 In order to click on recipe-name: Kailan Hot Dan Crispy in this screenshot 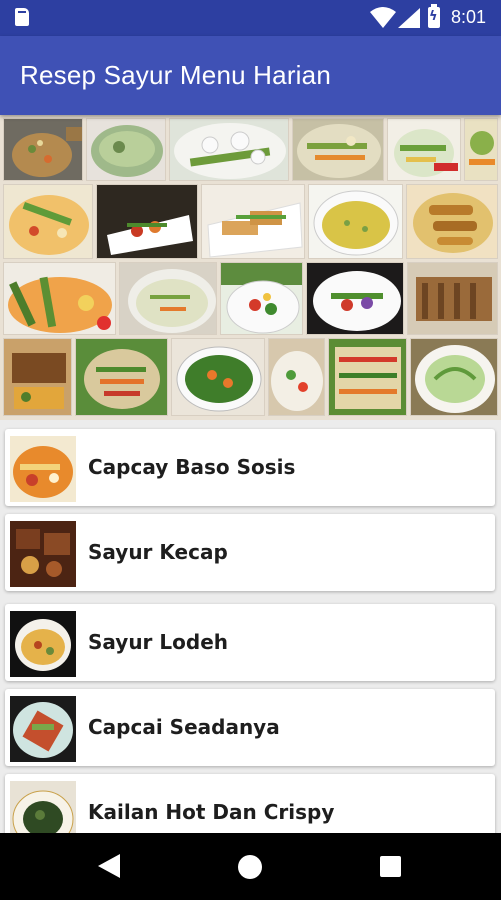, I will do `click(211, 812)`.